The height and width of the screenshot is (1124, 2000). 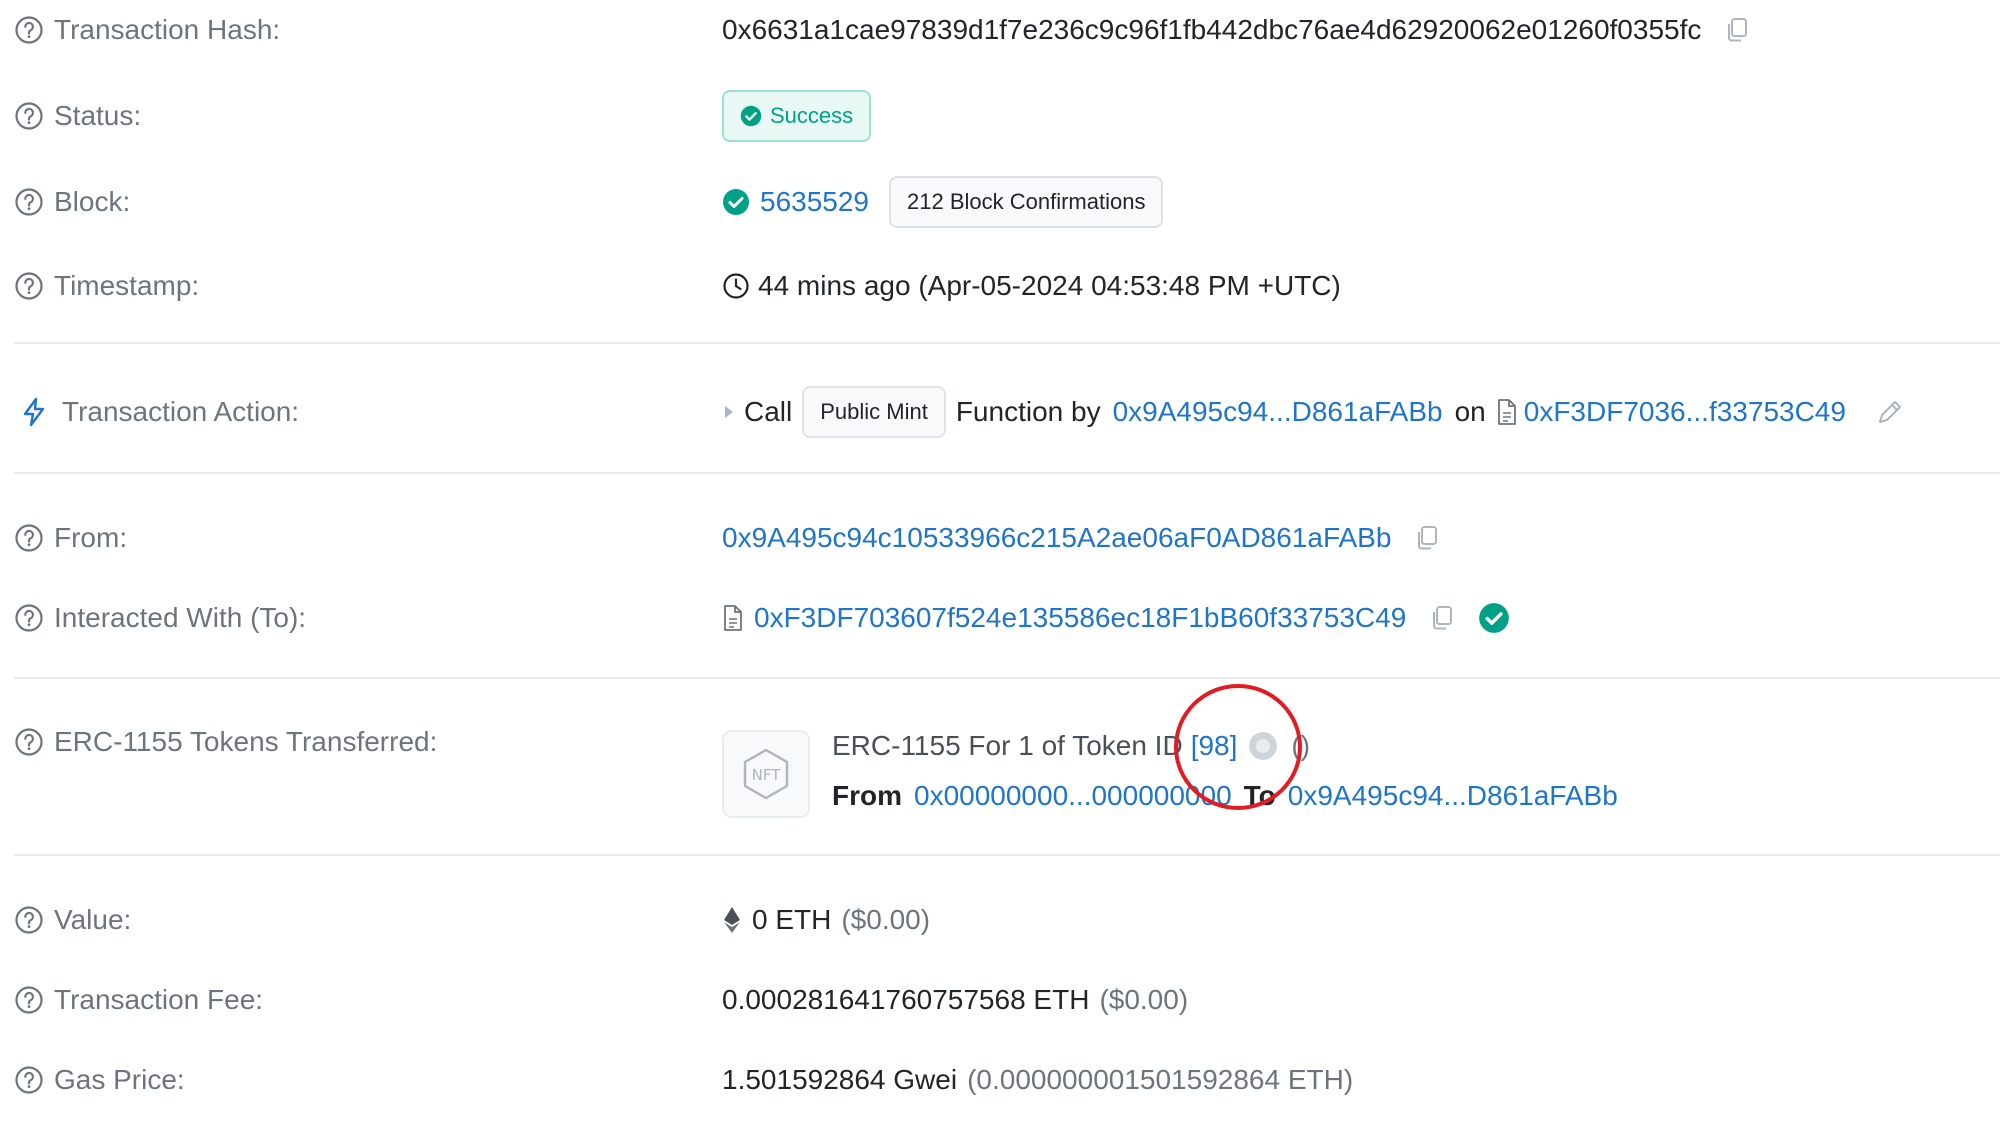 I want to click on erc1155-from-label: From, so click(x=867, y=795).